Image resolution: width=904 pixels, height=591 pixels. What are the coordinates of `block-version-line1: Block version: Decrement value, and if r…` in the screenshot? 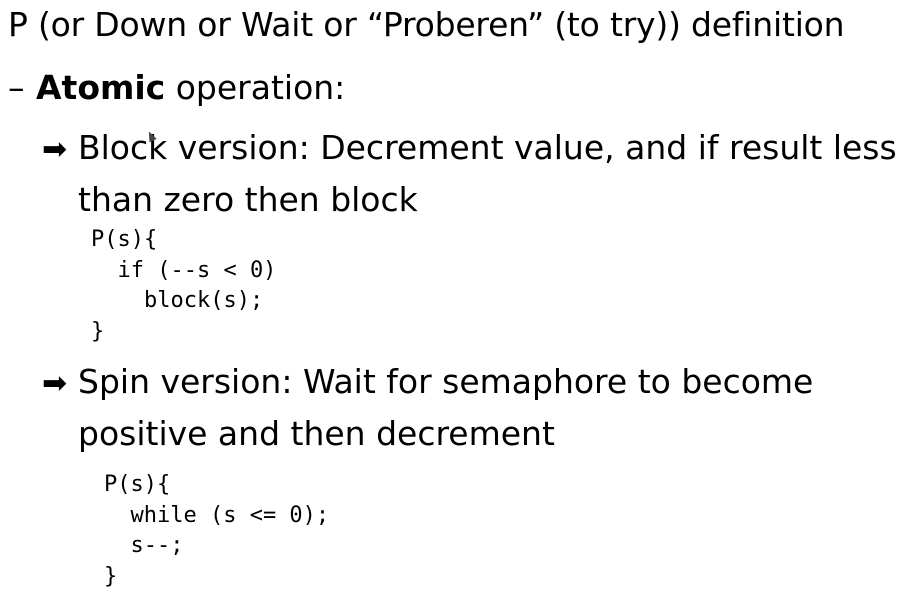 It's located at (487, 147).